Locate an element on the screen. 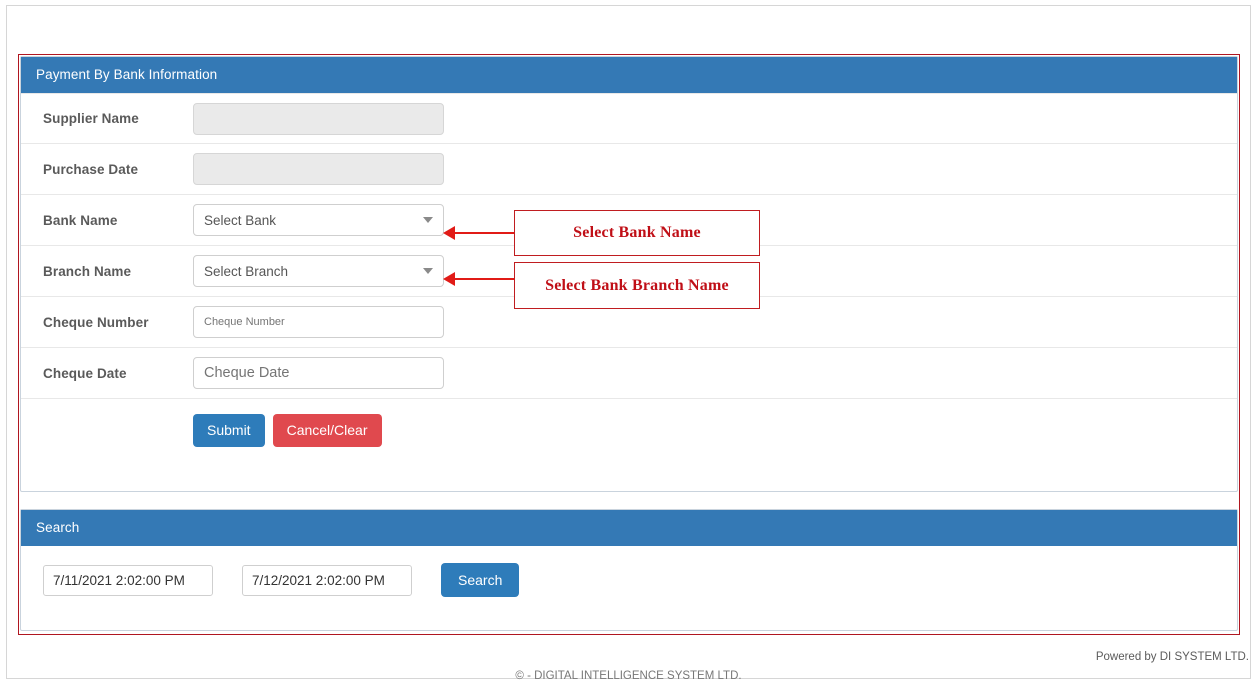 Image resolution: width=1257 pixels, height=692 pixels. form-row-actions: Submit Cancel/Clear is located at coordinates (629, 430).